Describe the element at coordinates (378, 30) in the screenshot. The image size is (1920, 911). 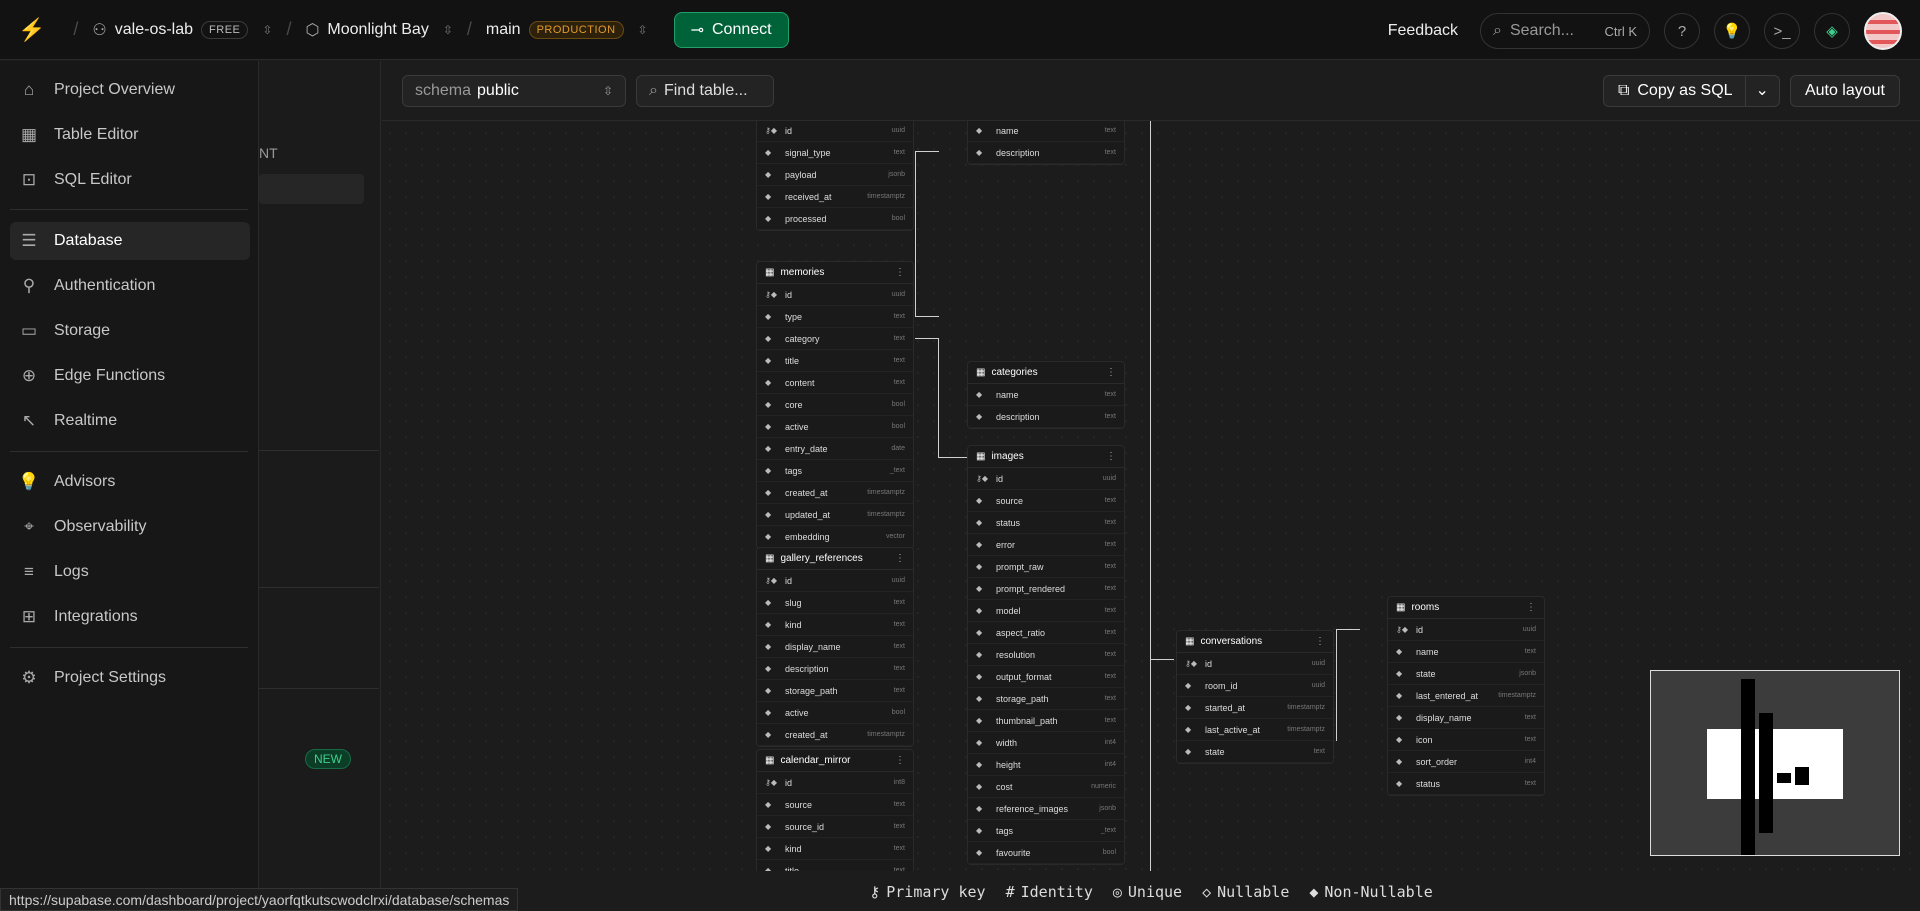
I see `project-selector: ⬡ Moonlight Bay ⇳` at that location.